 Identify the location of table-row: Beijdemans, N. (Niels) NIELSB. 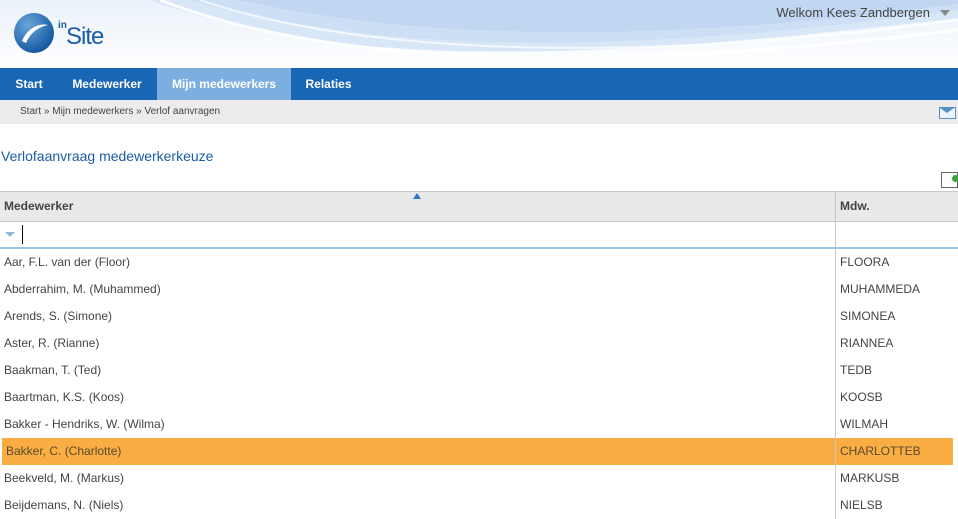
(479, 505).